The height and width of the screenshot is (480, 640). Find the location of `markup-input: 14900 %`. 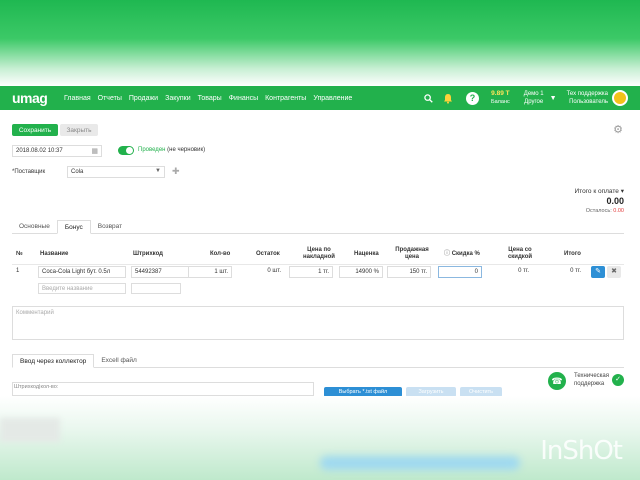

markup-input: 14900 % is located at coordinates (361, 272).